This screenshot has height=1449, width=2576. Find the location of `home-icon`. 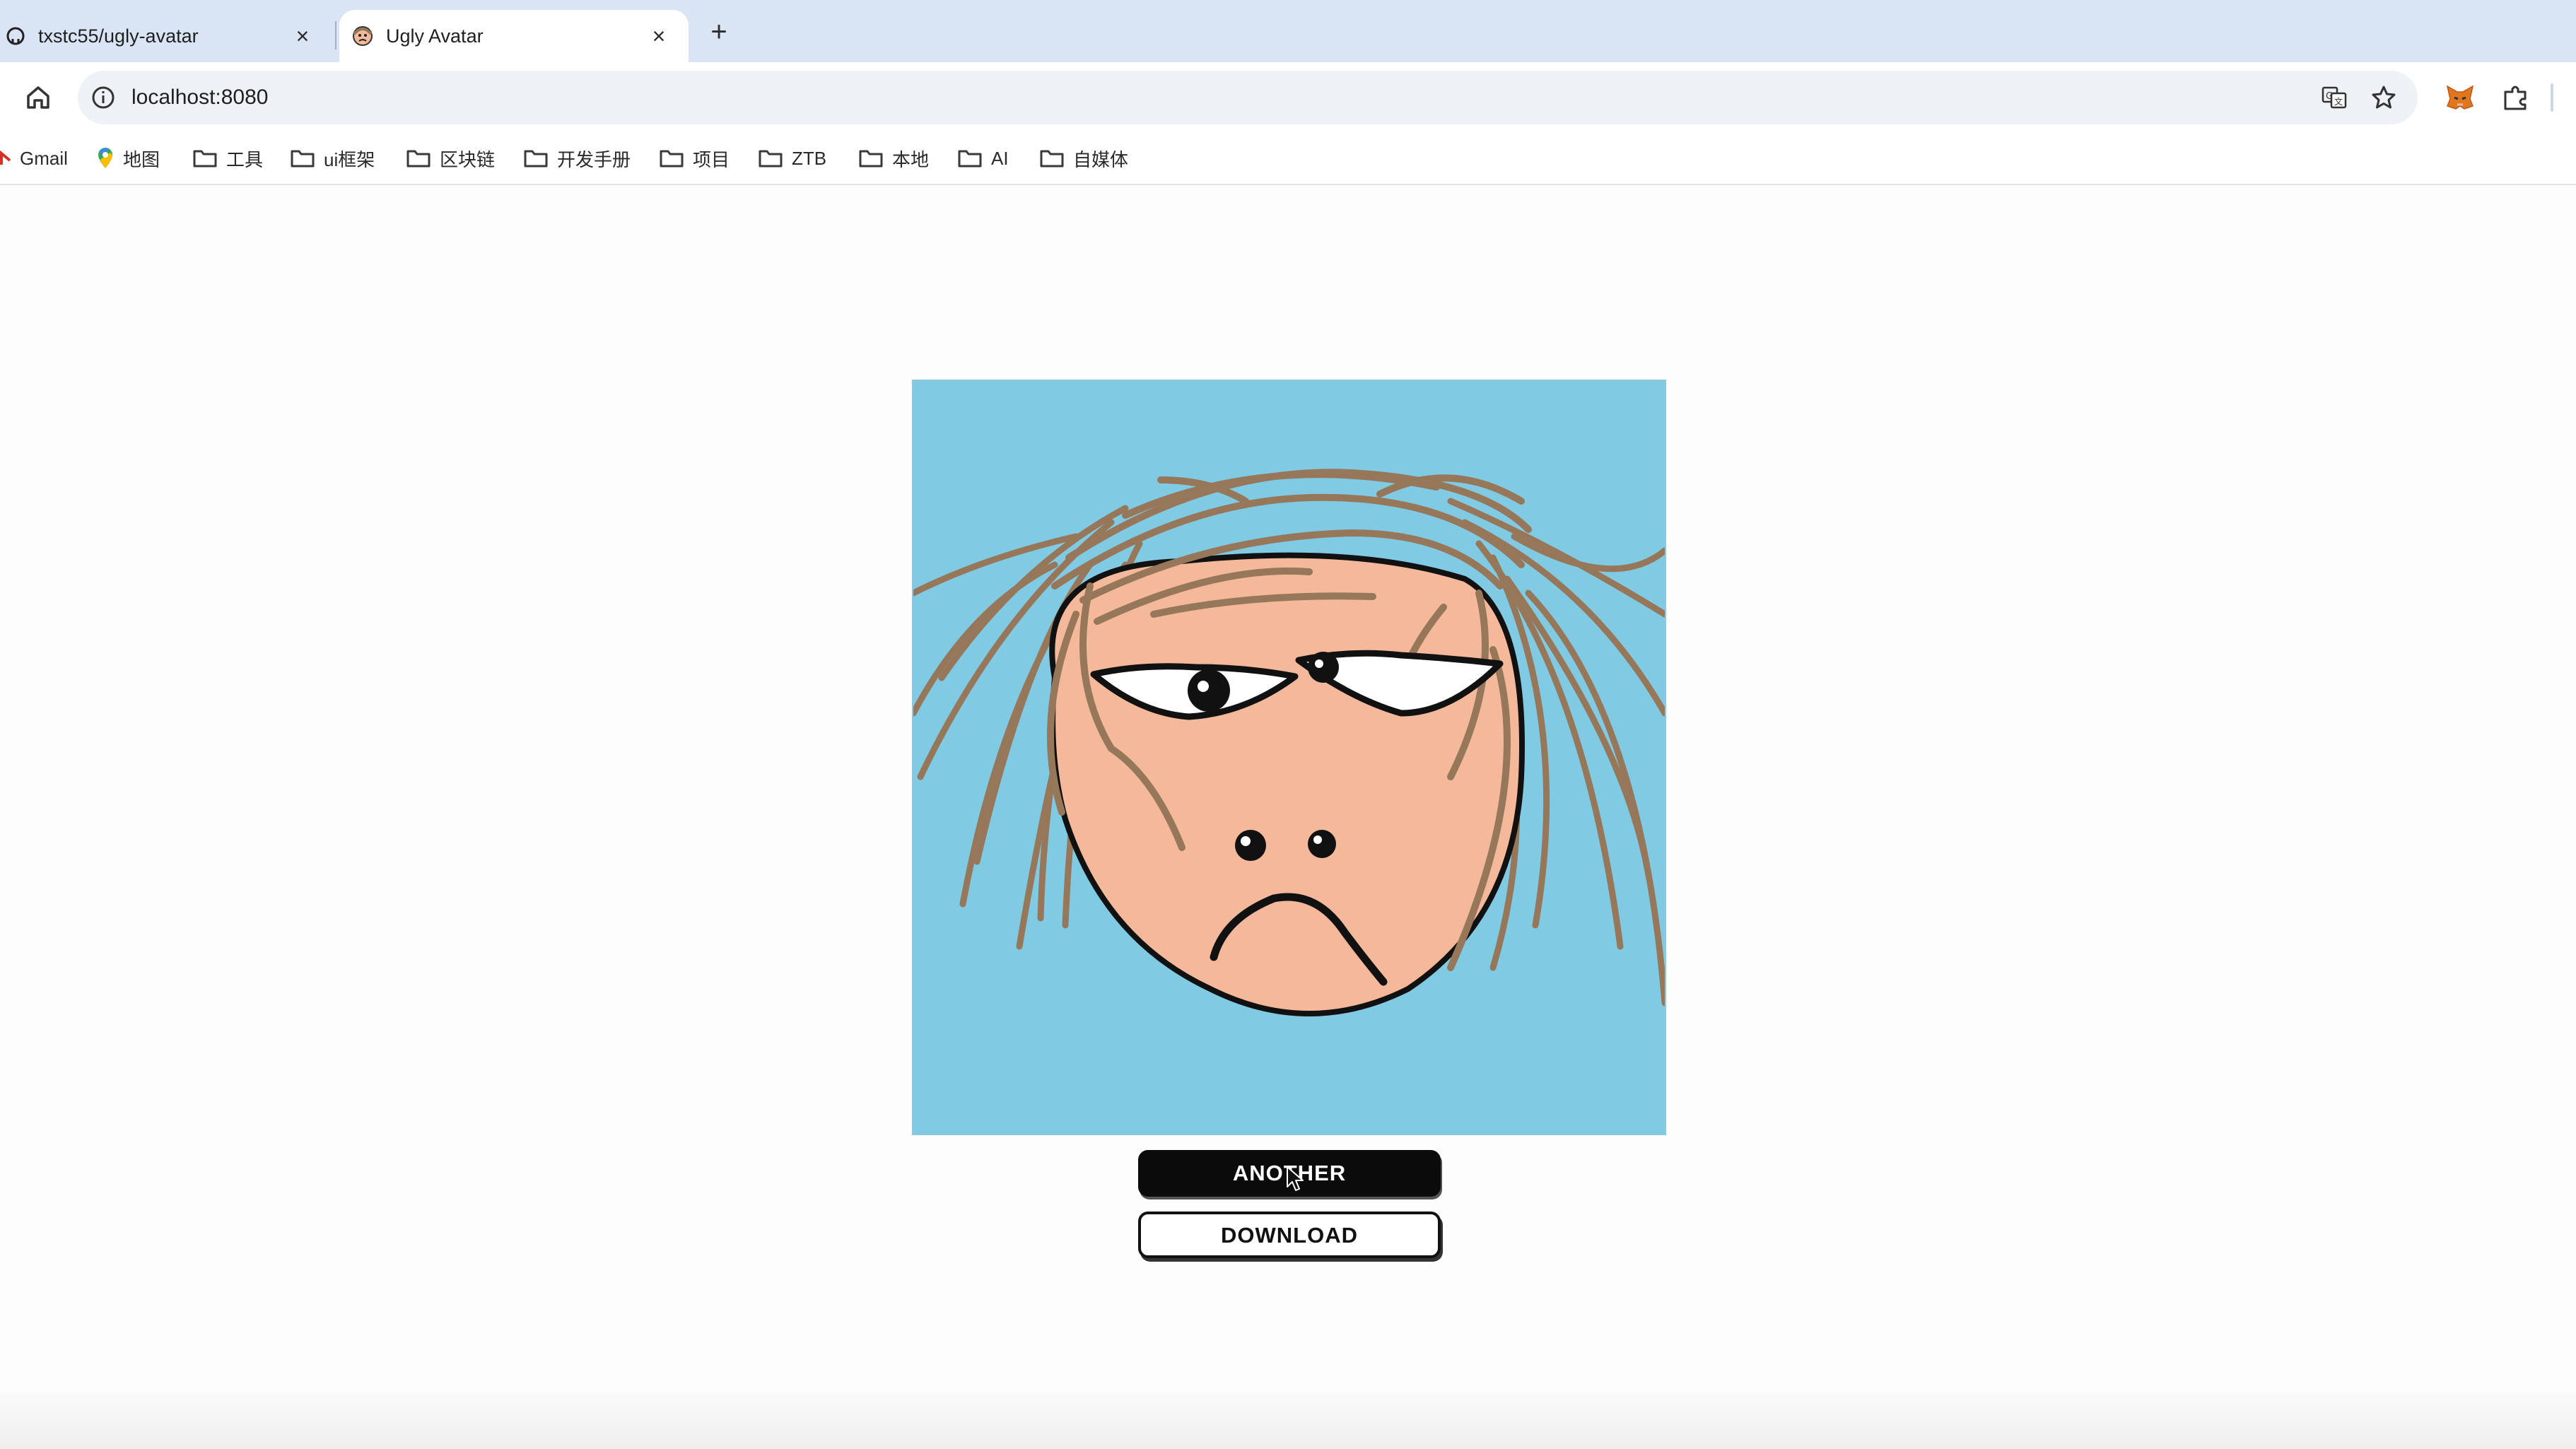

home-icon is located at coordinates (38, 98).